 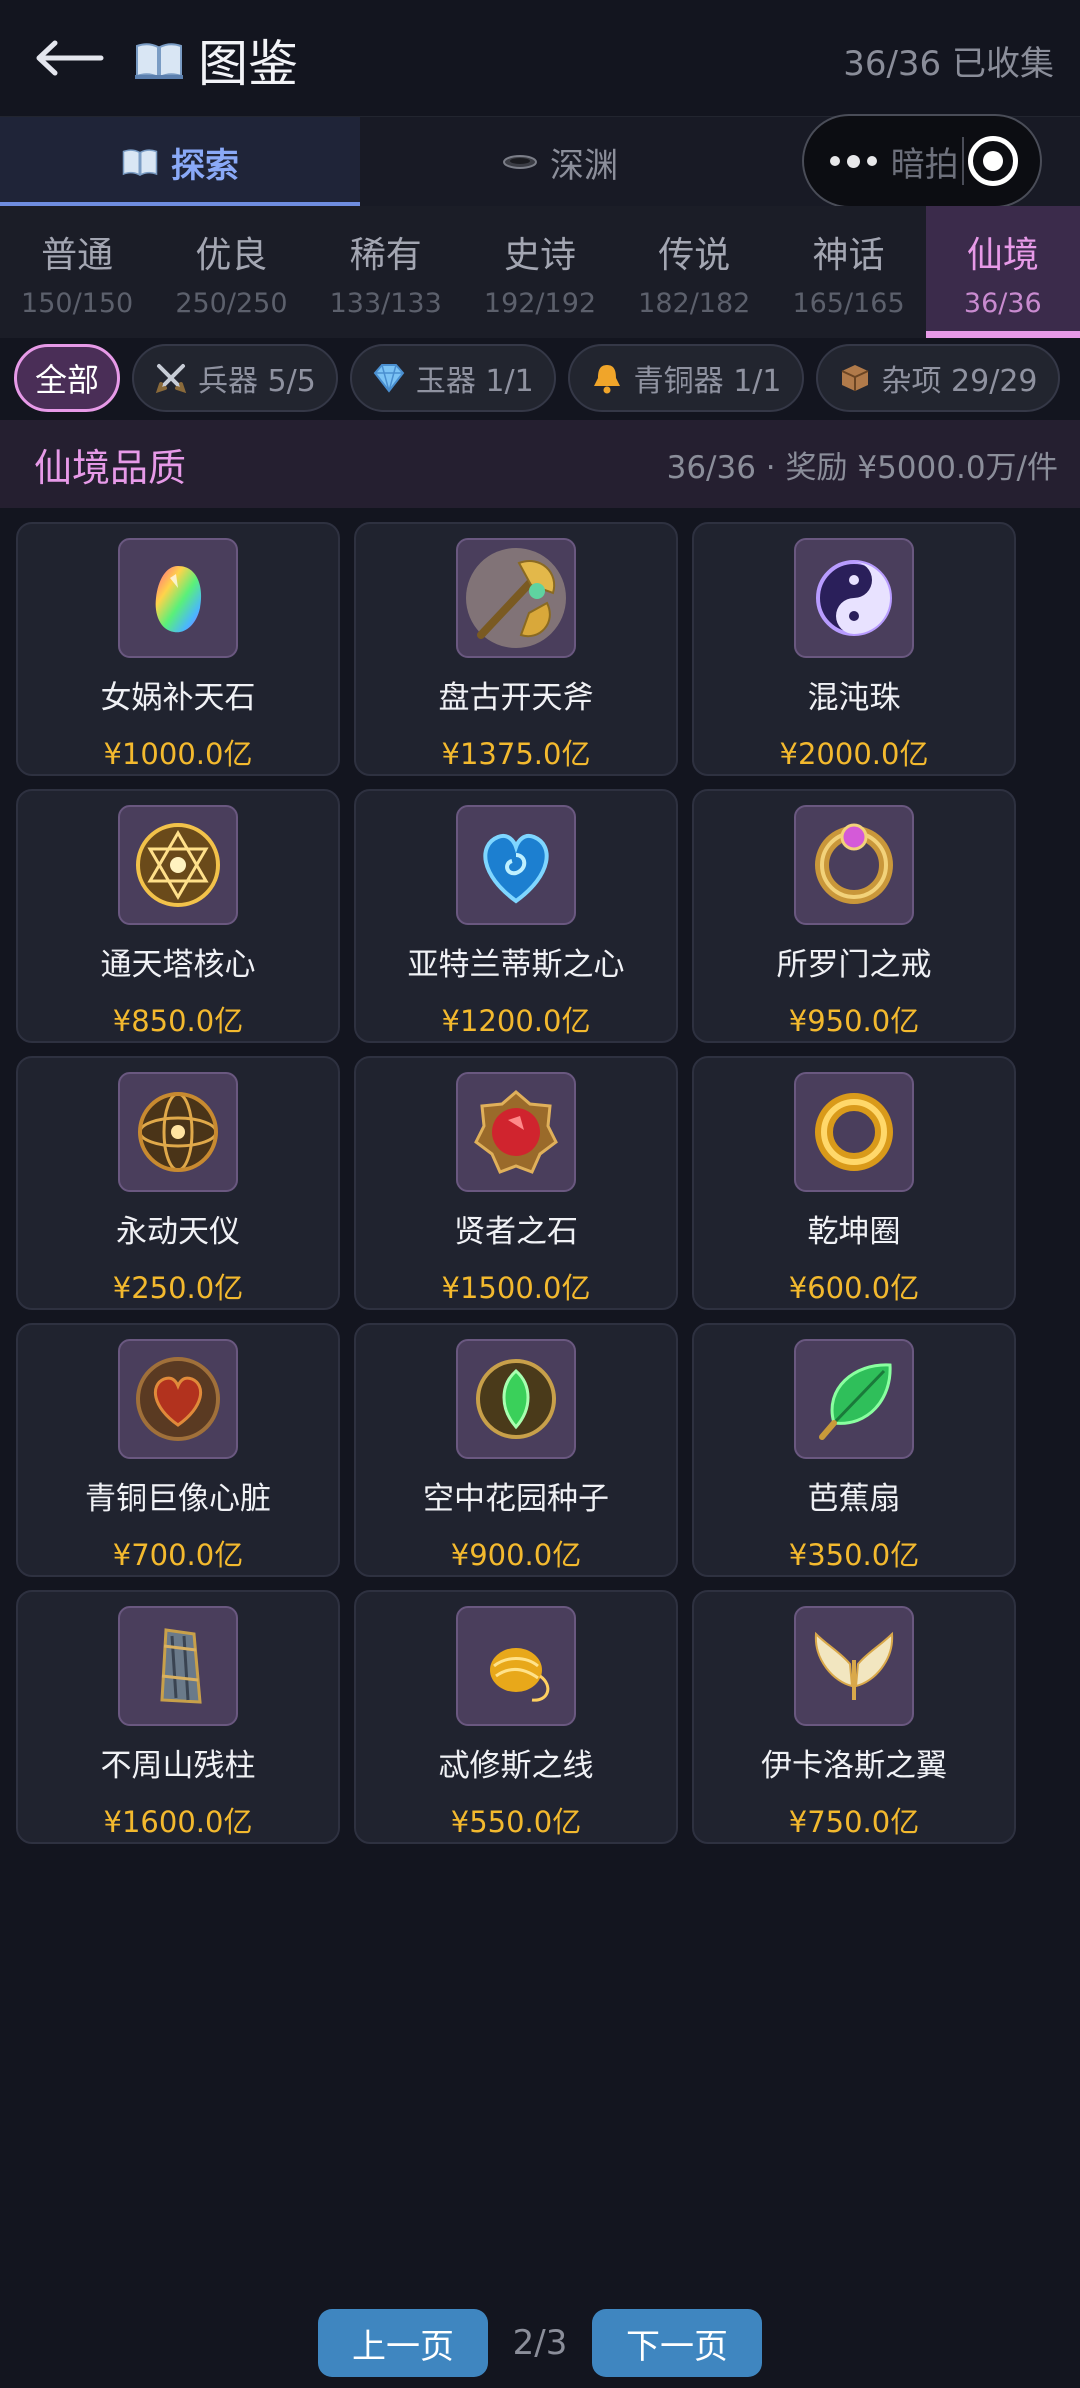 I want to click on rarity-tab-common: 普通 150/150, so click(x=77, y=272).